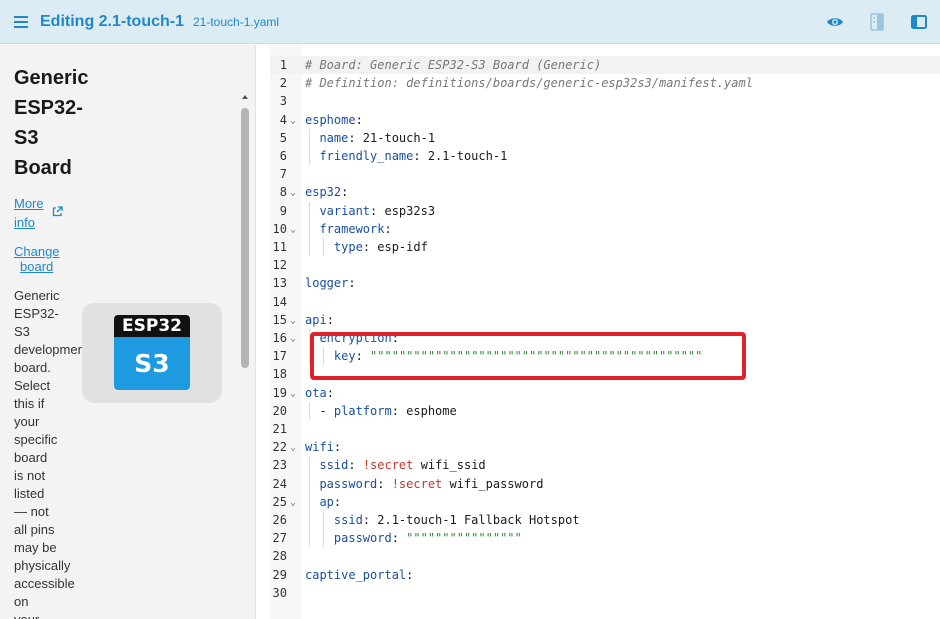 Image resolution: width=940 pixels, height=619 pixels. Describe the element at coordinates (528, 356) in the screenshot. I see `highlight-annotation` at that location.